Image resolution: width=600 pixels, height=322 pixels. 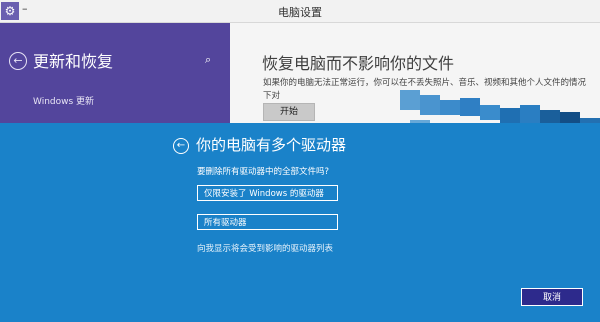 What do you see at coordinates (63, 100) in the screenshot?
I see `sidebar-item-windows-update: Windows 更新` at bounding box center [63, 100].